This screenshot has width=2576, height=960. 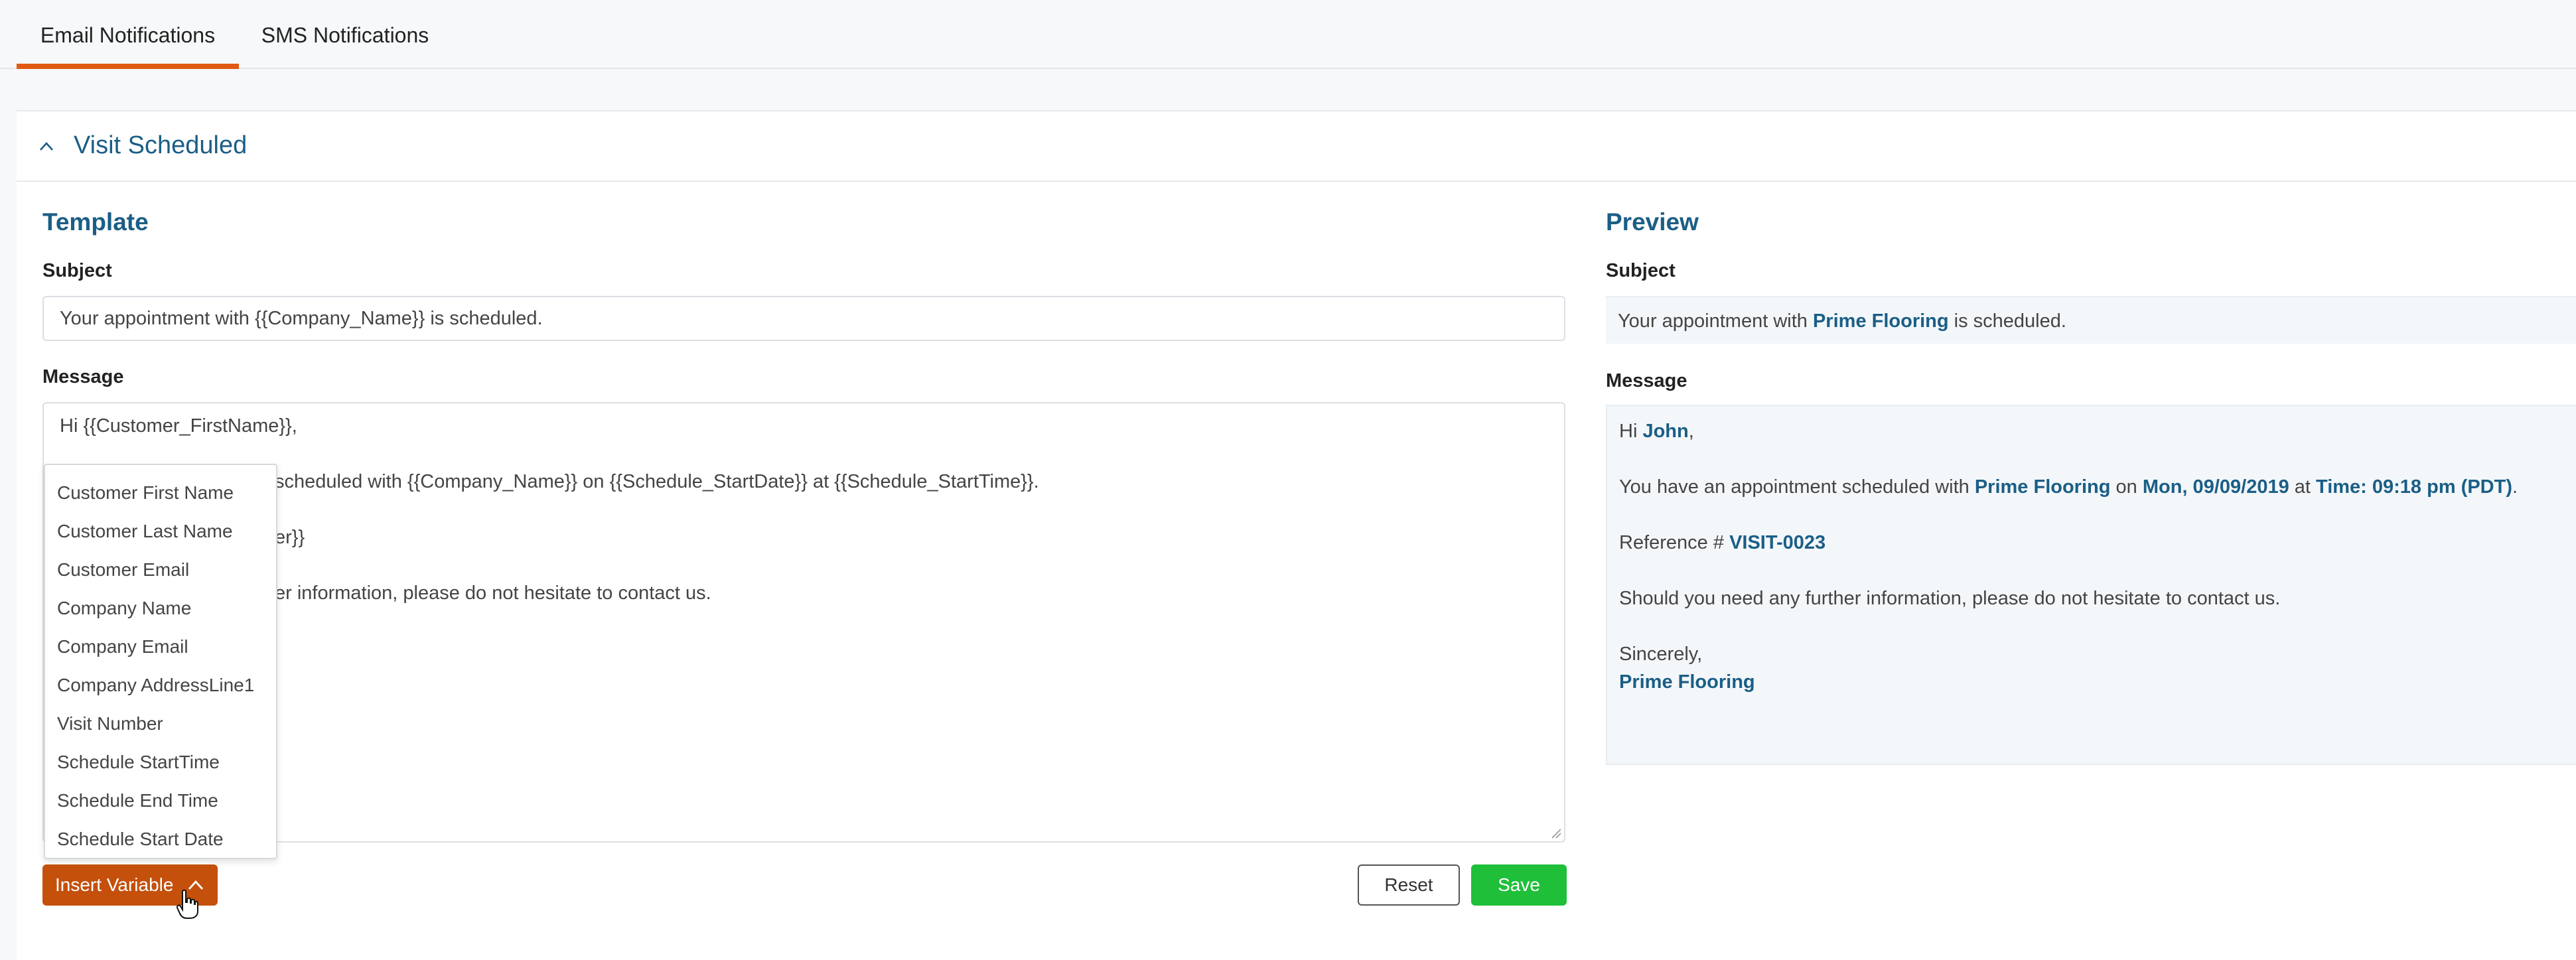 I want to click on menu-item-customer-last-name: Customer Last Name, so click(x=145, y=531).